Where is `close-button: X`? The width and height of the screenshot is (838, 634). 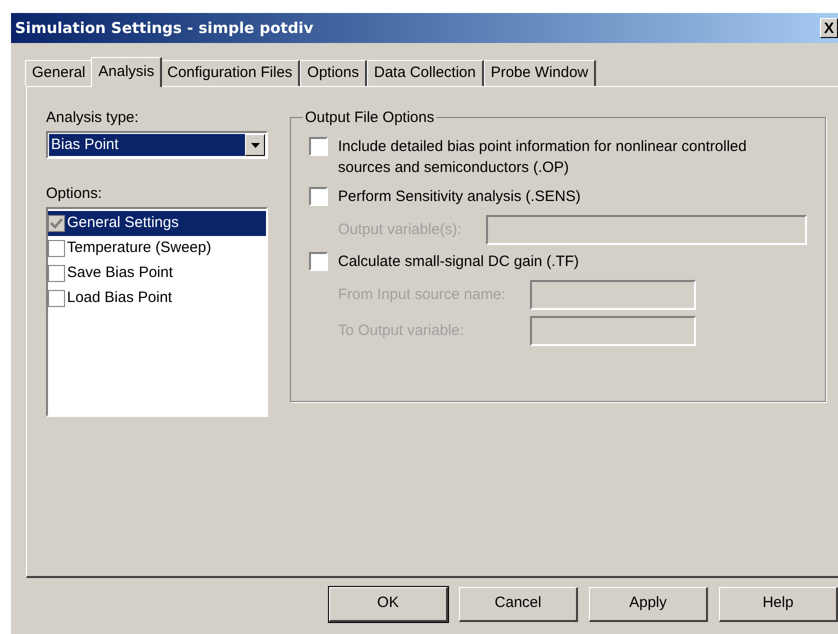
close-button: X is located at coordinates (829, 28).